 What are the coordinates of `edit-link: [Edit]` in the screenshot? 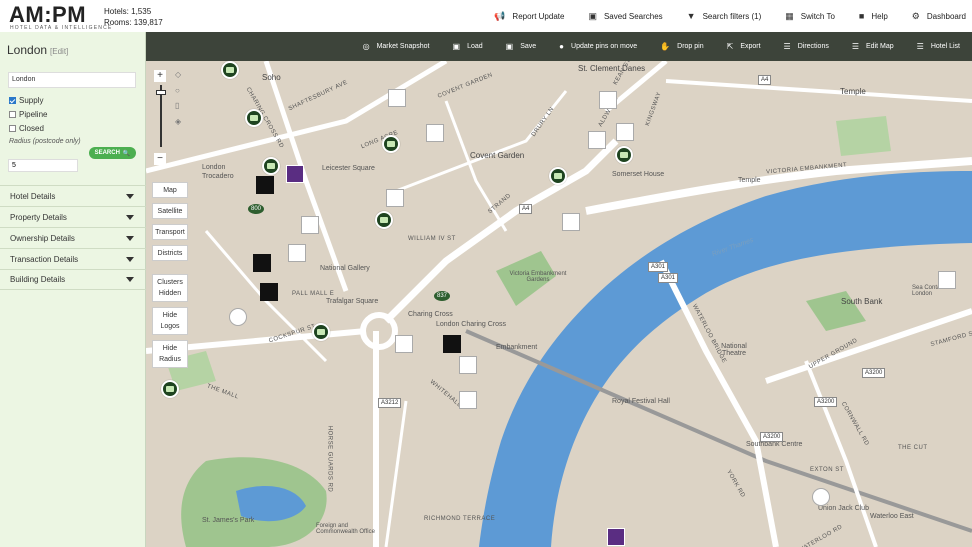 It's located at (59, 51).